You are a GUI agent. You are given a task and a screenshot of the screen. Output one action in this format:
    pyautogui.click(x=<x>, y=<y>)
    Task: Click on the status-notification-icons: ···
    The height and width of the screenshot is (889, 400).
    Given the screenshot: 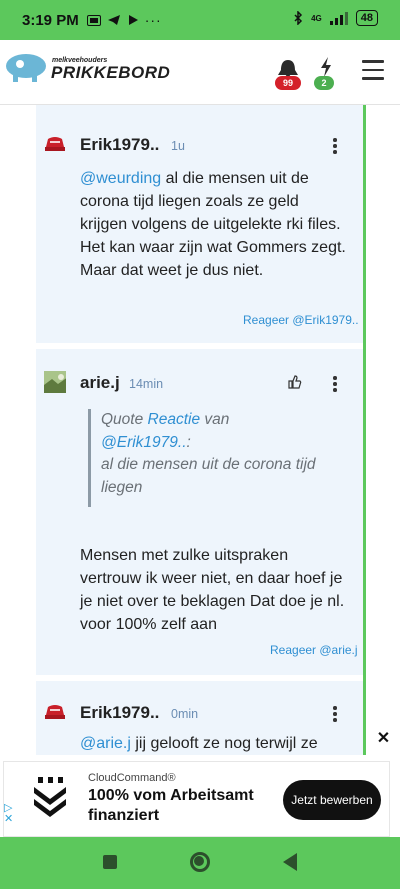 What is the action you would take?
    pyautogui.click(x=124, y=20)
    